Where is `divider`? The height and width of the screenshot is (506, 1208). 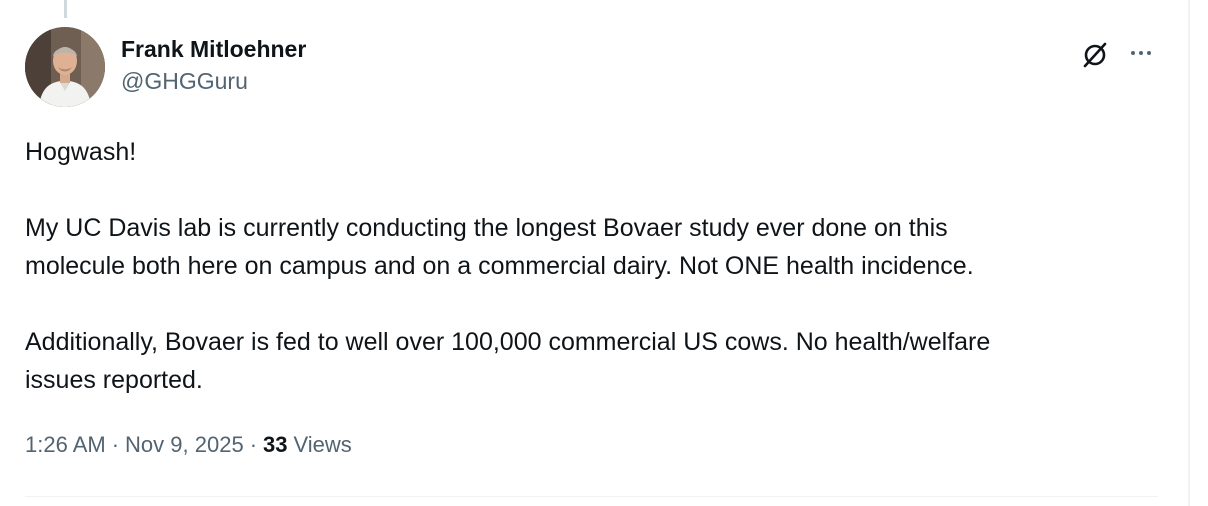 divider is located at coordinates (591, 496).